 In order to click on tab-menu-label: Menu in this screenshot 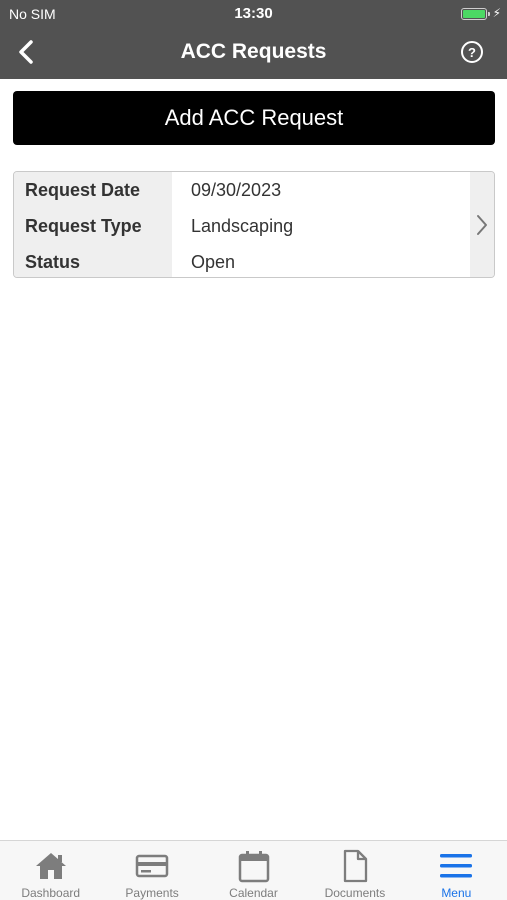, I will do `click(456, 893)`.